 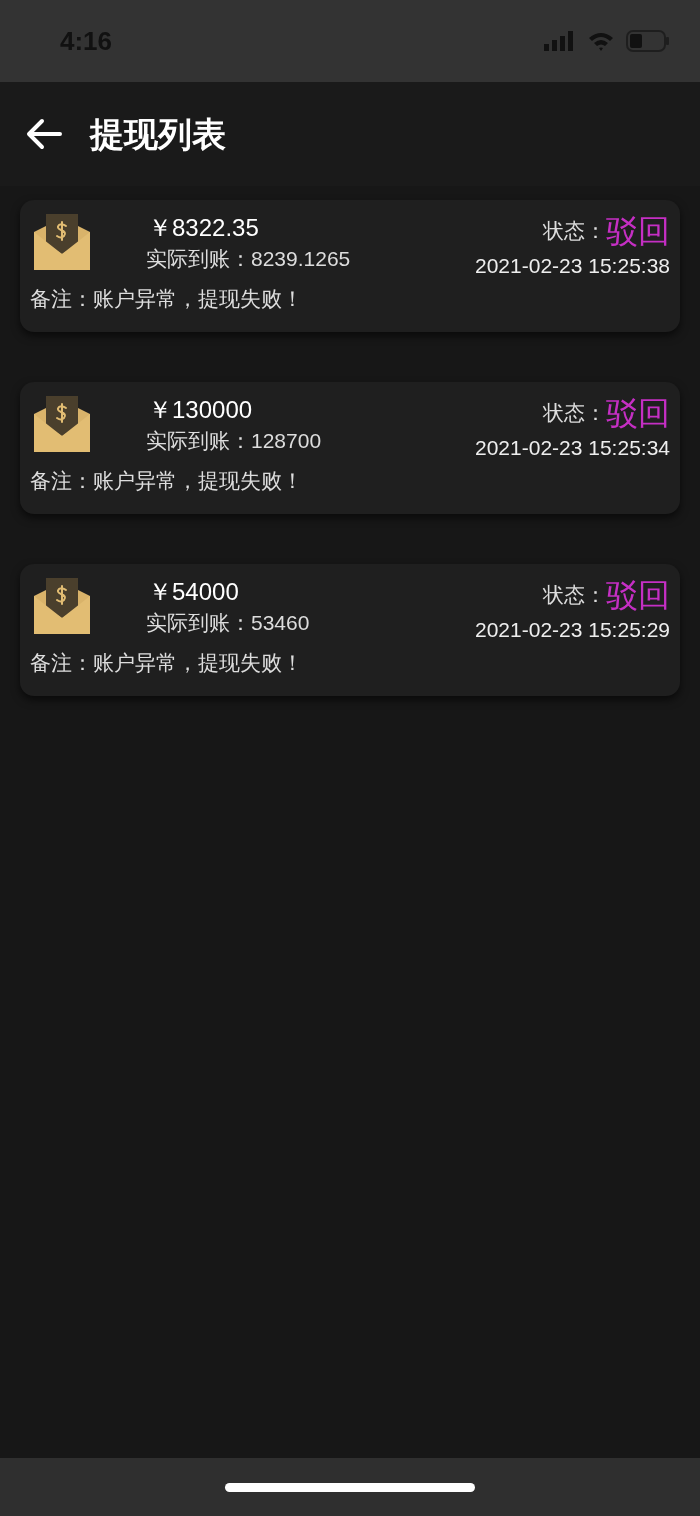 What do you see at coordinates (601, 41) in the screenshot?
I see `wifi-icon` at bounding box center [601, 41].